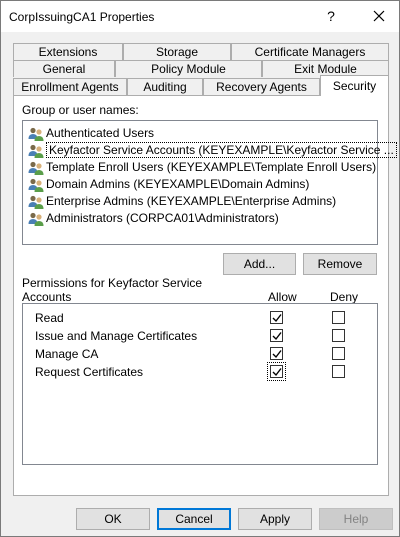  I want to click on dialog-footer: OK Cancel Apply Help, so click(200, 516).